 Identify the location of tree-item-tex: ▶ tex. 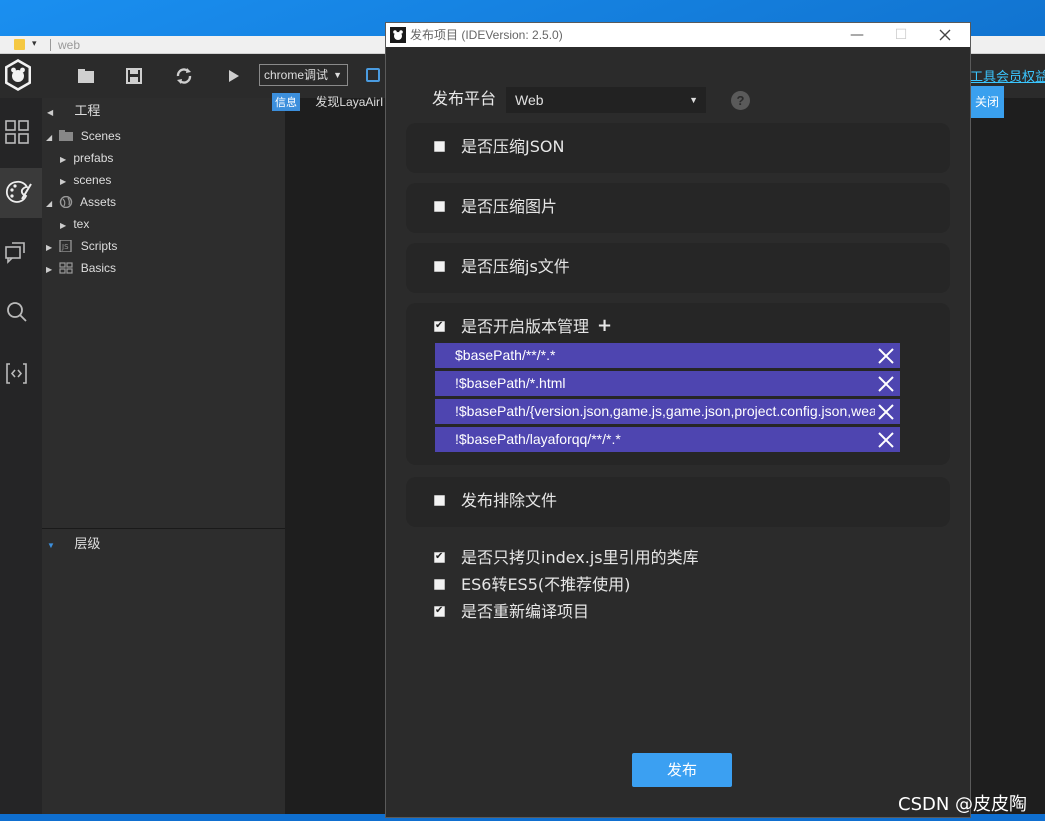
(74, 225).